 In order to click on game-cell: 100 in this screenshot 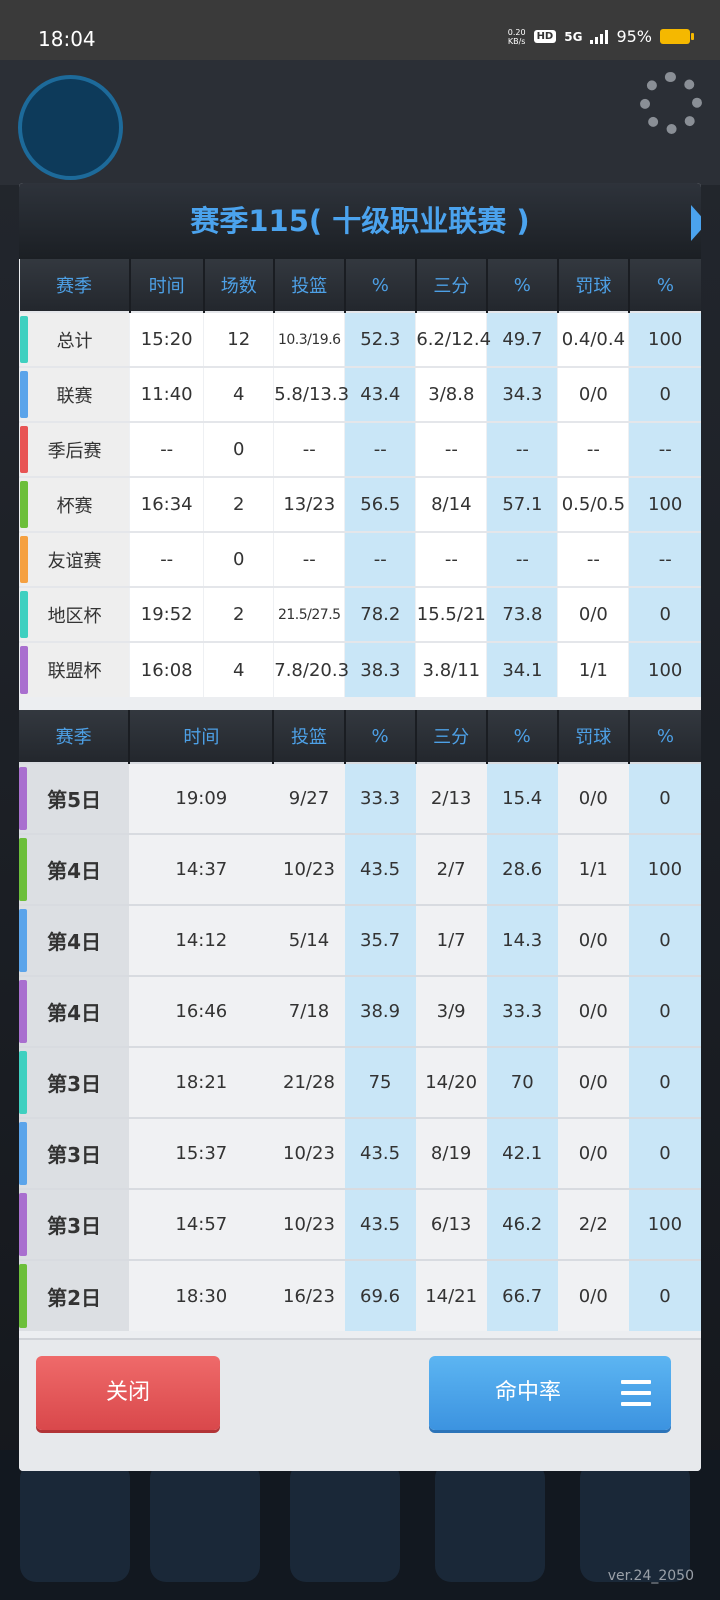, I will do `click(664, 869)`.